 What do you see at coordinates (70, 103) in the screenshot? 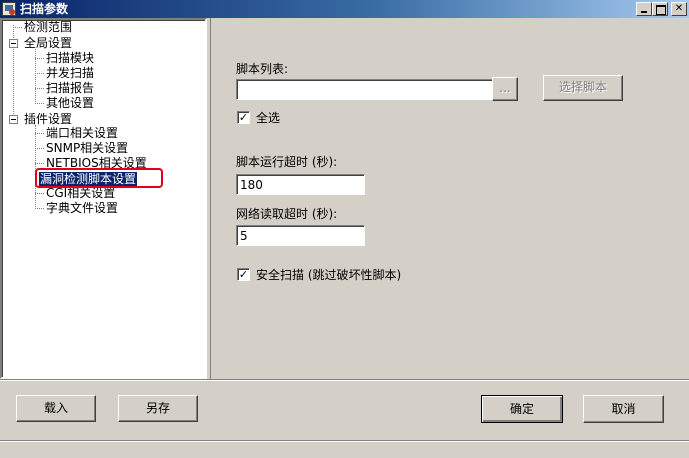
I see `tree-item-other-settings: 其他设置` at bounding box center [70, 103].